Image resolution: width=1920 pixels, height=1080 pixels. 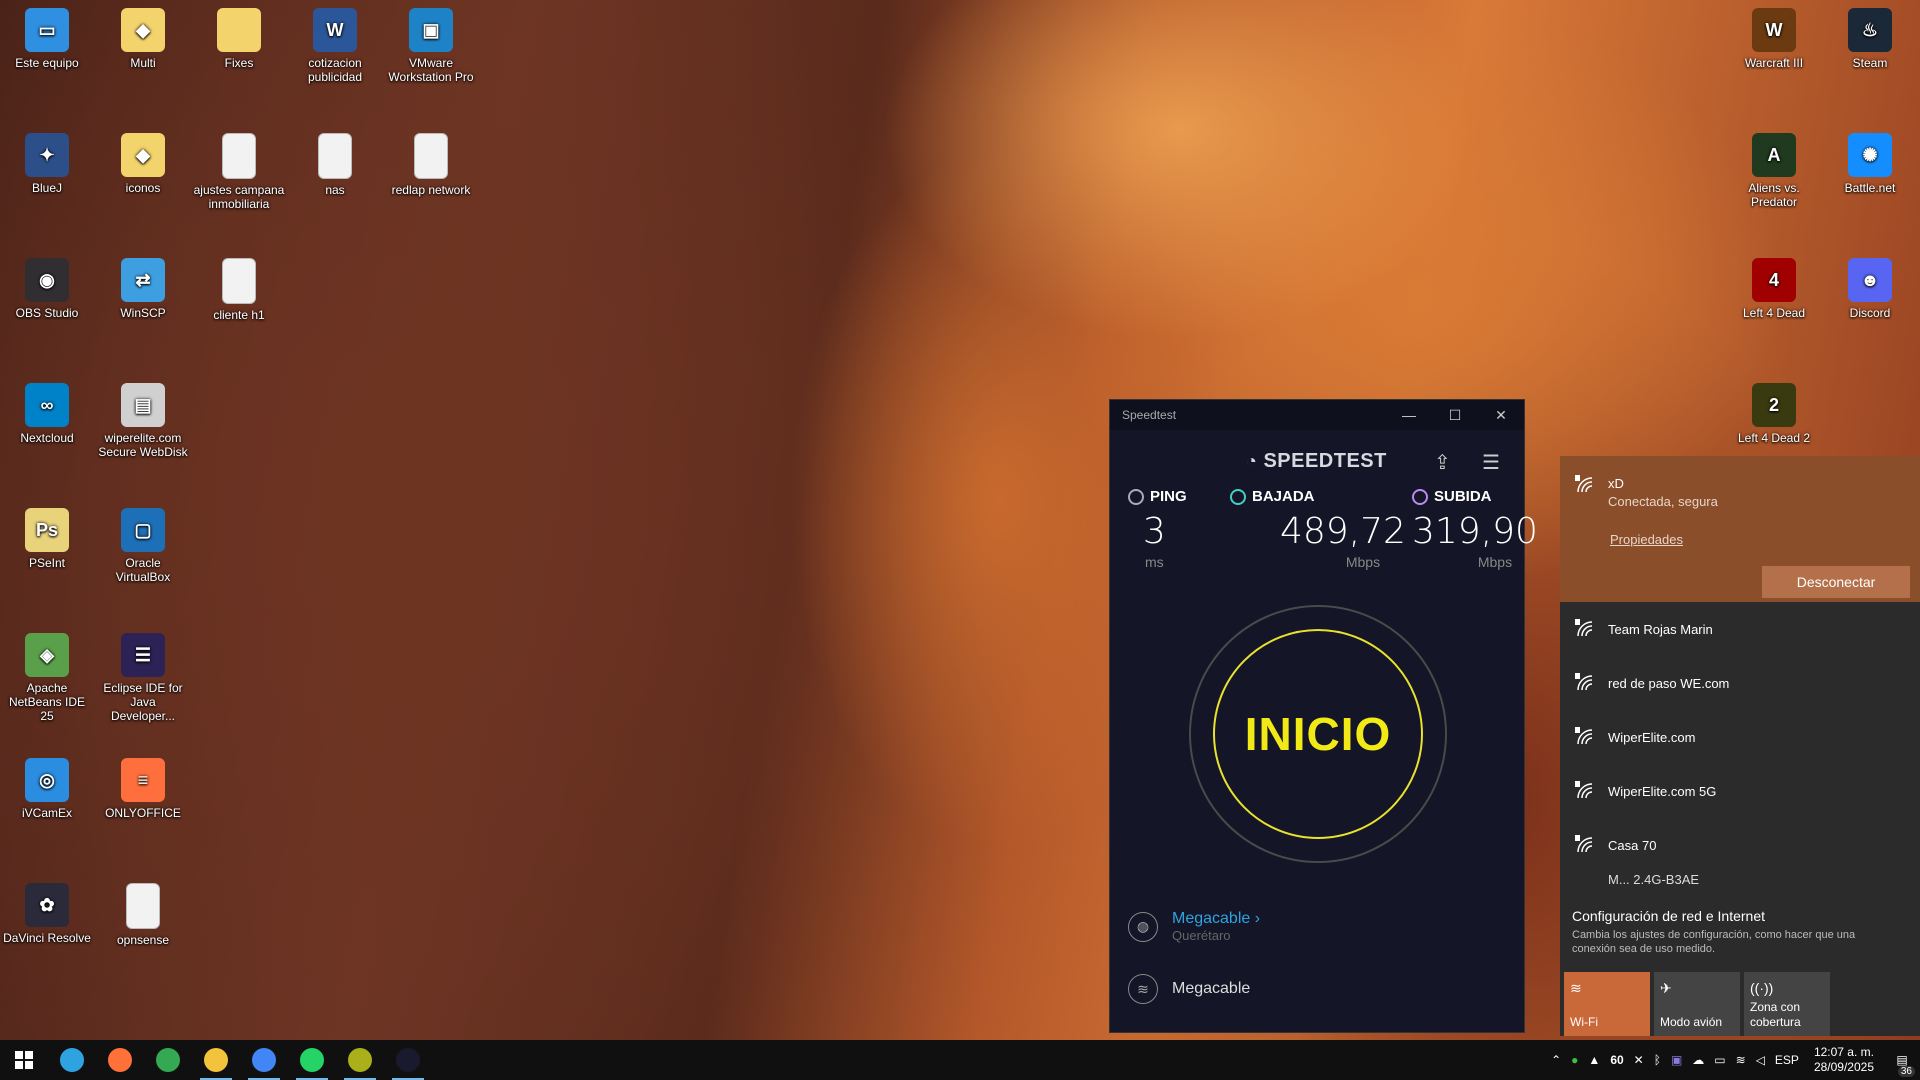 What do you see at coordinates (47, 286) in the screenshot?
I see `desktop-icon: ◉ OBS Studio` at bounding box center [47, 286].